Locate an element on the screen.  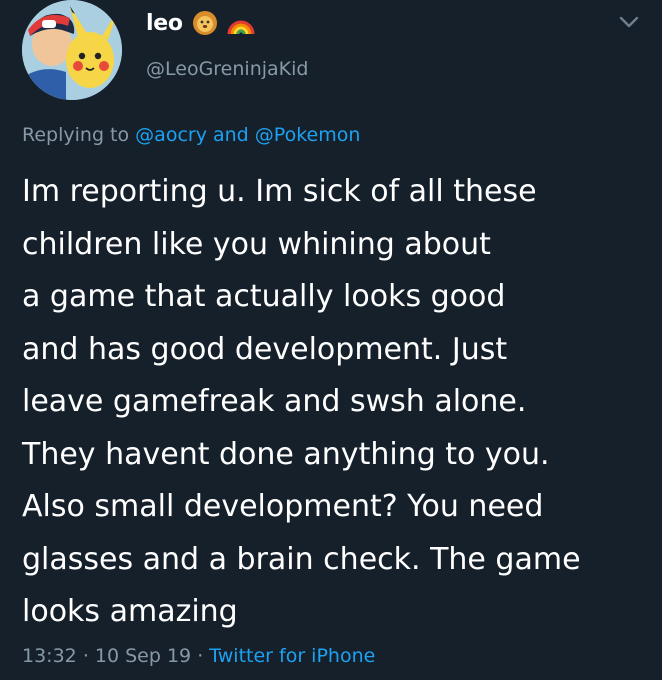
tweet-line: Im reporting u. Im sick of all these is located at coordinates (279, 191).